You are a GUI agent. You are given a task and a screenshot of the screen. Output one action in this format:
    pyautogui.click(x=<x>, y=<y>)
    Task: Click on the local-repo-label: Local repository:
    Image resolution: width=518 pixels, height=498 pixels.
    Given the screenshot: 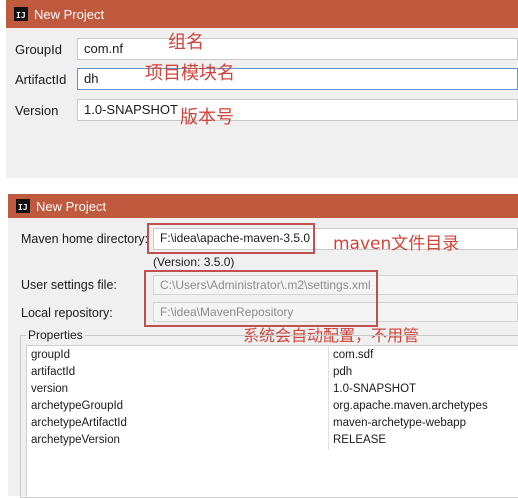 What is the action you would take?
    pyautogui.click(x=67, y=313)
    